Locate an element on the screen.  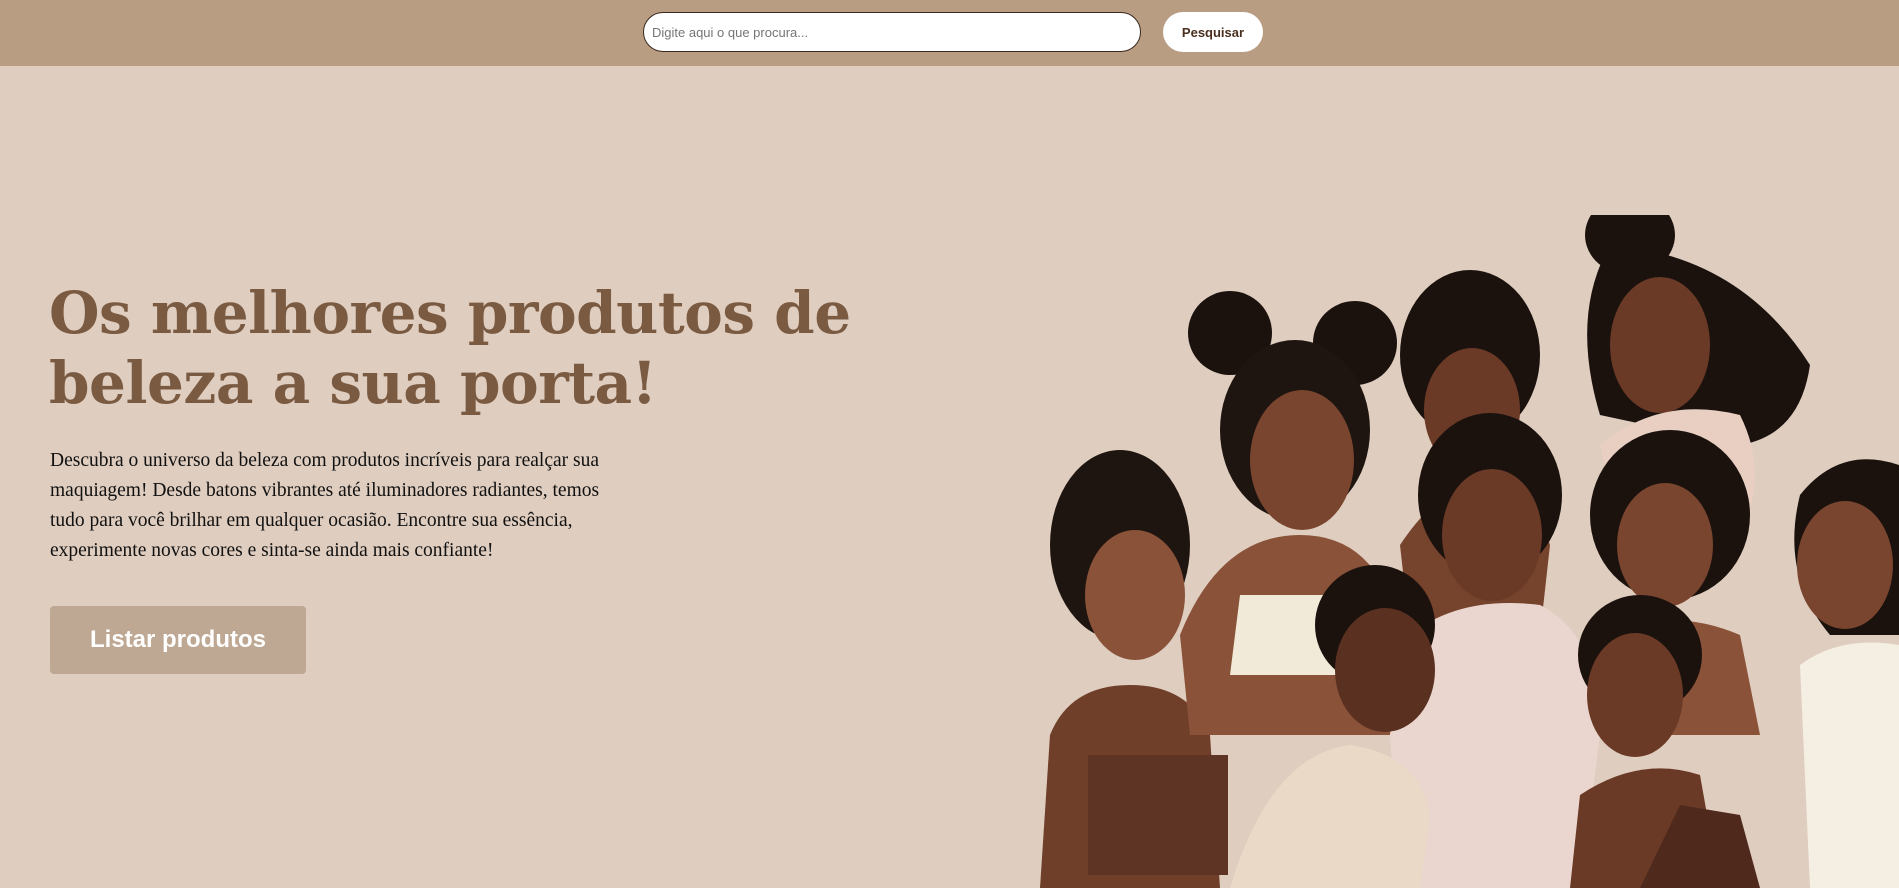
search-button: Pesquisar is located at coordinates (1213, 32).